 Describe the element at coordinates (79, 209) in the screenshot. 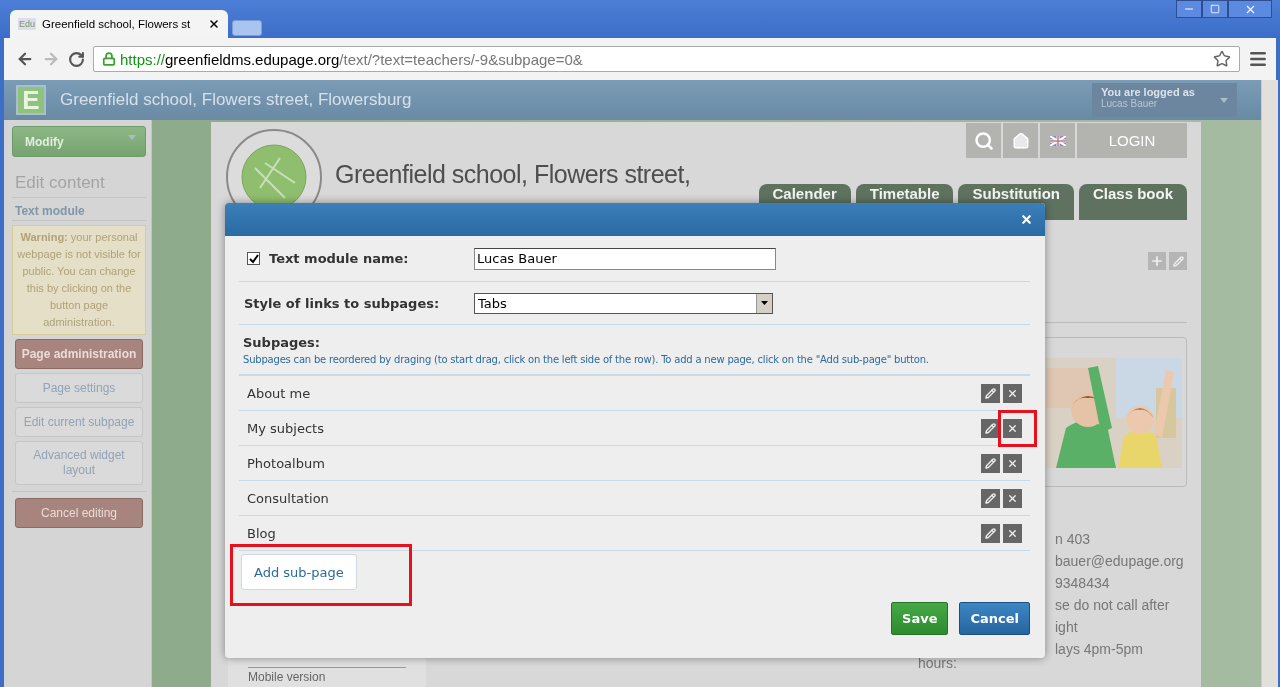

I see `section-title: Text module` at that location.